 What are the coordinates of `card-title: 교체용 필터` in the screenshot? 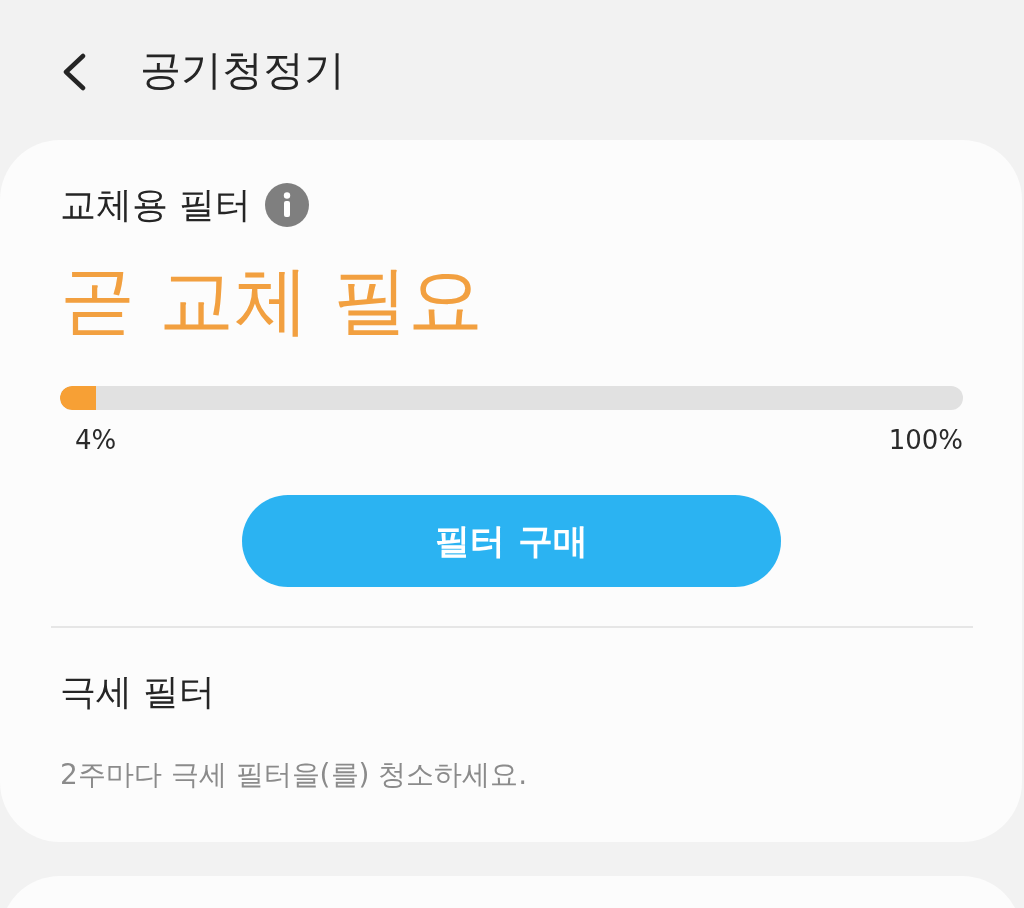 It's located at (156, 205).